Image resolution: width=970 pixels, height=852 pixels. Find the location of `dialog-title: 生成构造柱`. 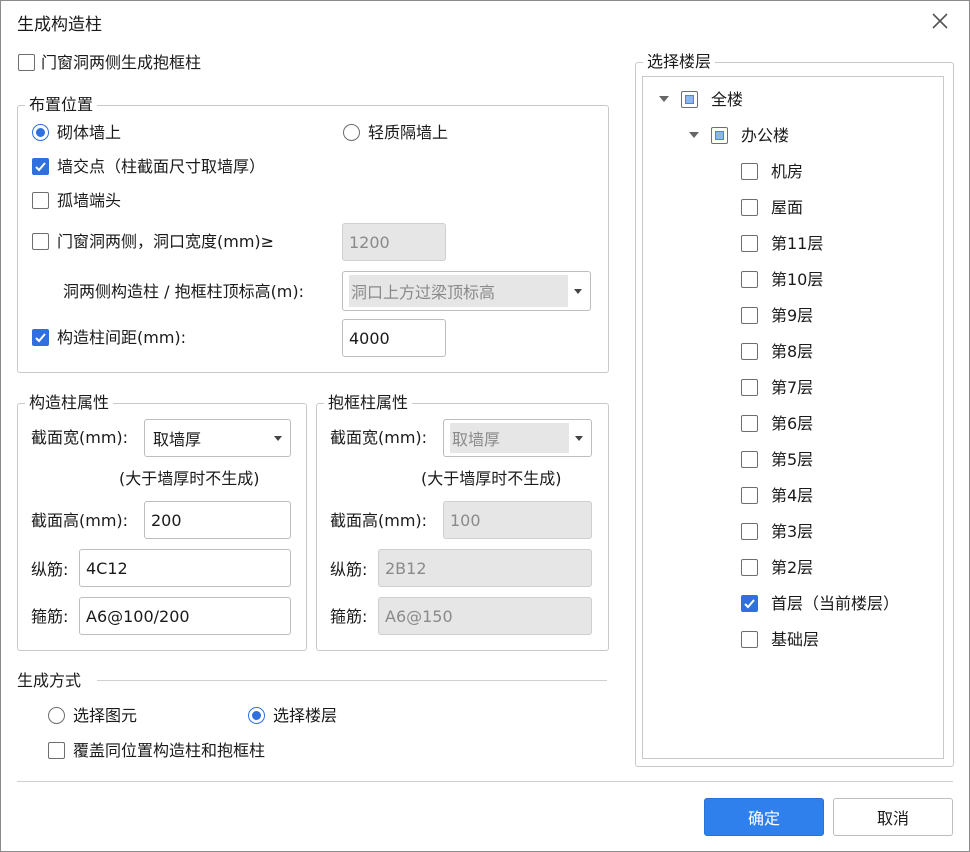

dialog-title: 生成构造柱 is located at coordinates (59, 25).